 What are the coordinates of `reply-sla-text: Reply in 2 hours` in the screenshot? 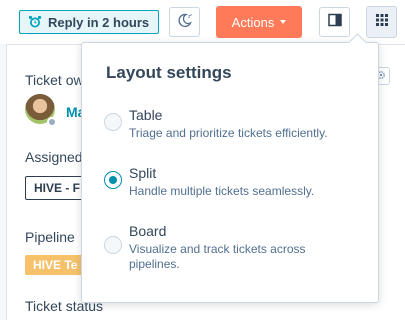 It's located at (99, 22).